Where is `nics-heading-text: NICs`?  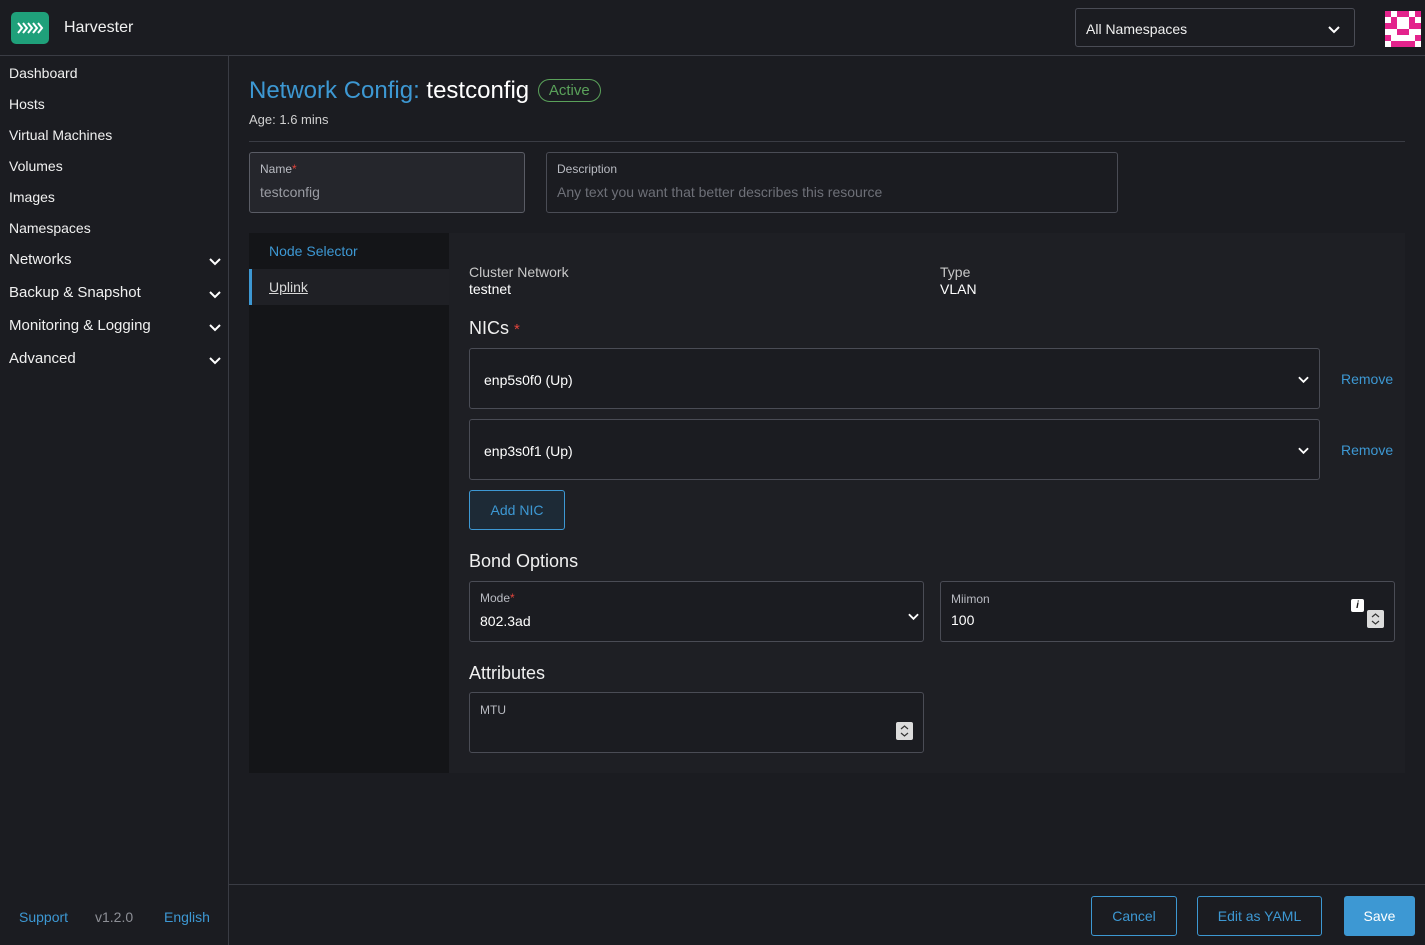 nics-heading-text: NICs is located at coordinates (489, 328).